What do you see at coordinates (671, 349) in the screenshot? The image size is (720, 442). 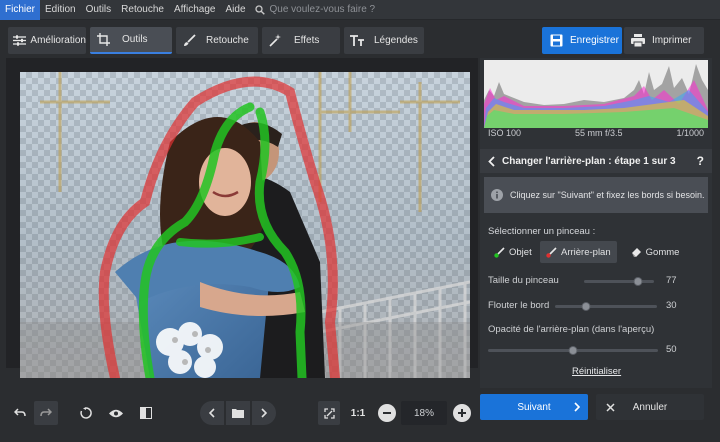 I see `background-opacity-value: 50` at bounding box center [671, 349].